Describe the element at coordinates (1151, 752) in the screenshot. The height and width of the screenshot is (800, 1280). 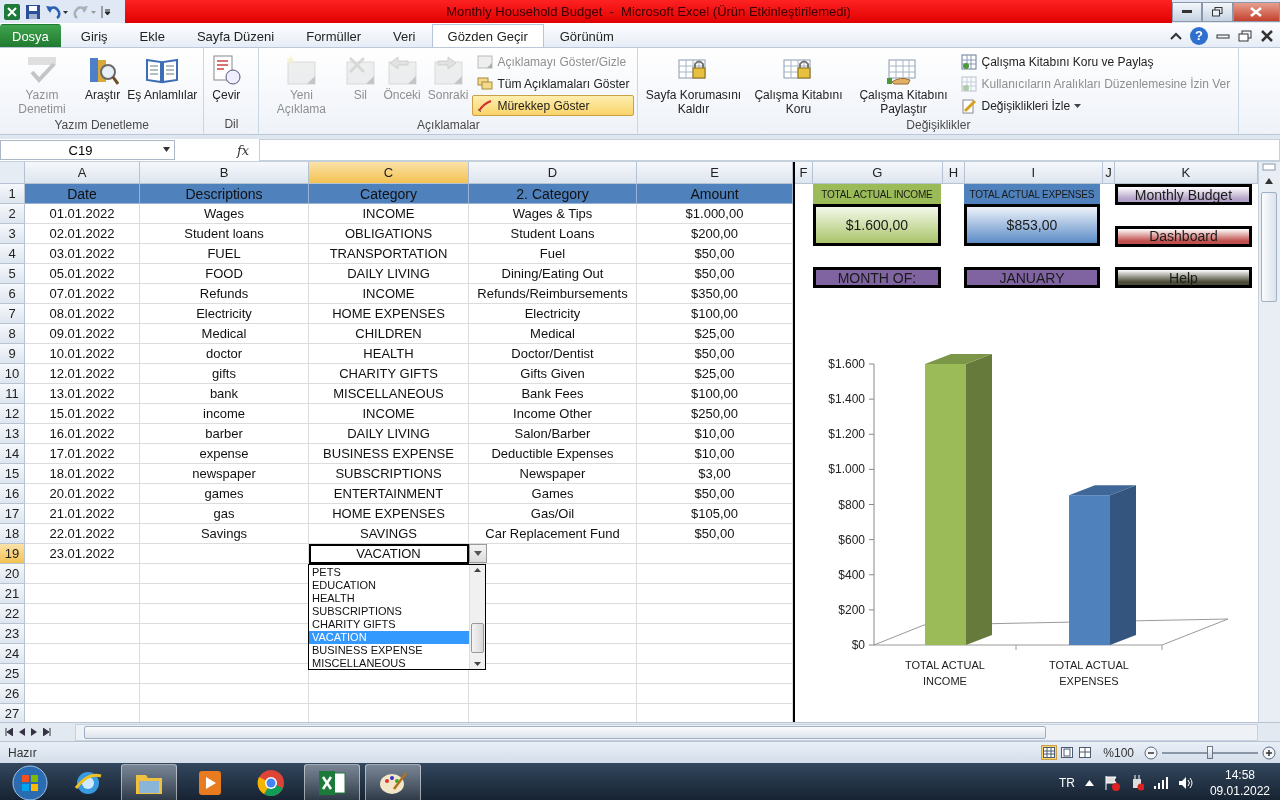
I see `zoom-out-icon` at that location.